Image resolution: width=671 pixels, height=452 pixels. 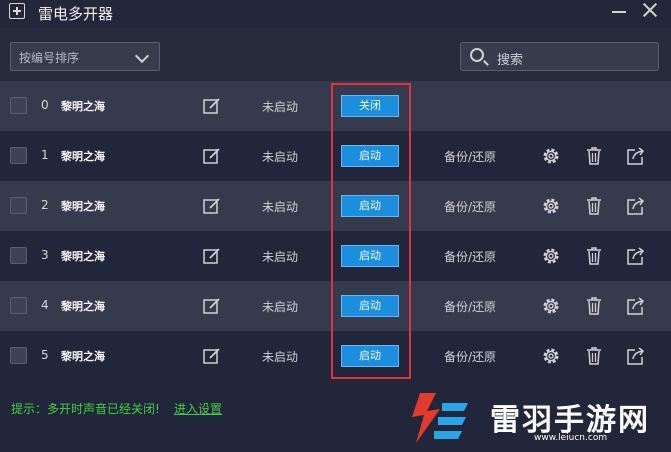 What do you see at coordinates (510, 60) in the screenshot?
I see `search-placeholder: 搜索` at bounding box center [510, 60].